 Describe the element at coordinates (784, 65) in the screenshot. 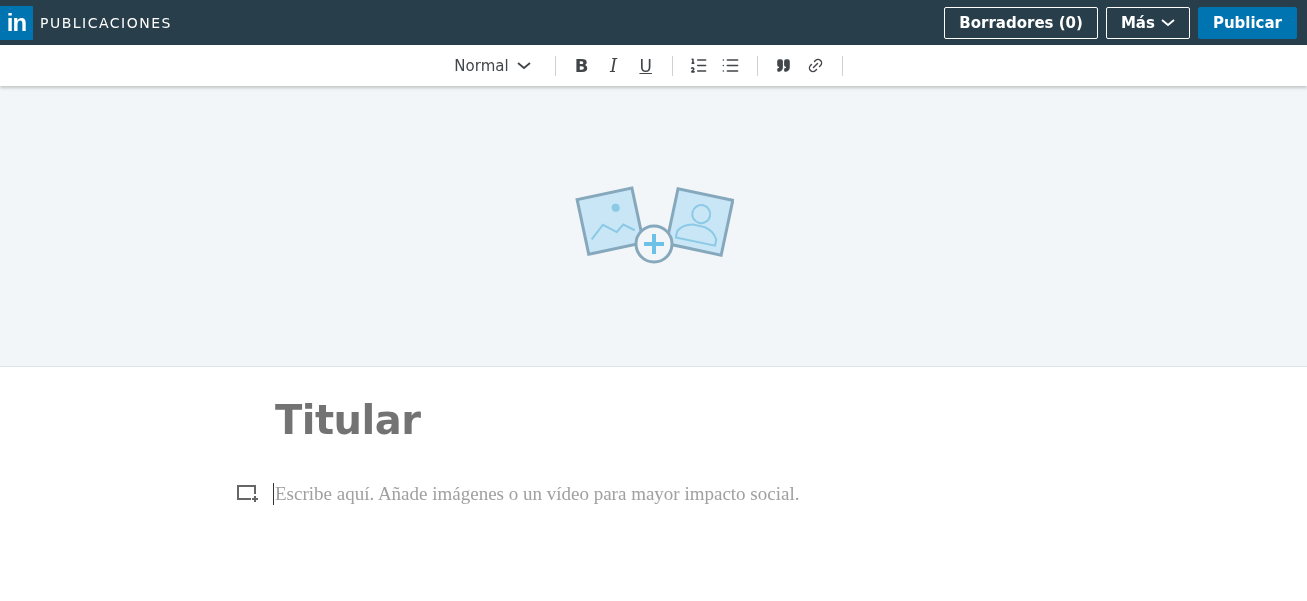

I see `quote-icon` at that location.